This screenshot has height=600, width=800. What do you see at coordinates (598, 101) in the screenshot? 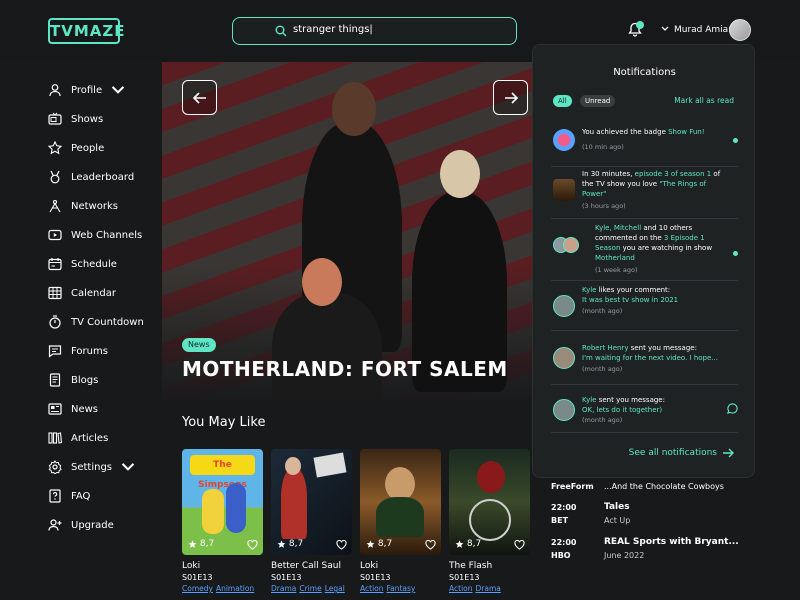
I see `filter-unread-button: Unread` at bounding box center [598, 101].